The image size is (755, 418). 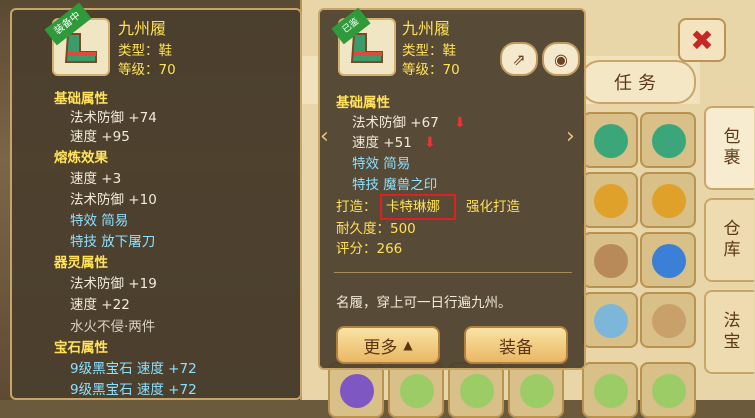 I want to click on attr-line: 法术防御 +19, so click(x=113, y=284).